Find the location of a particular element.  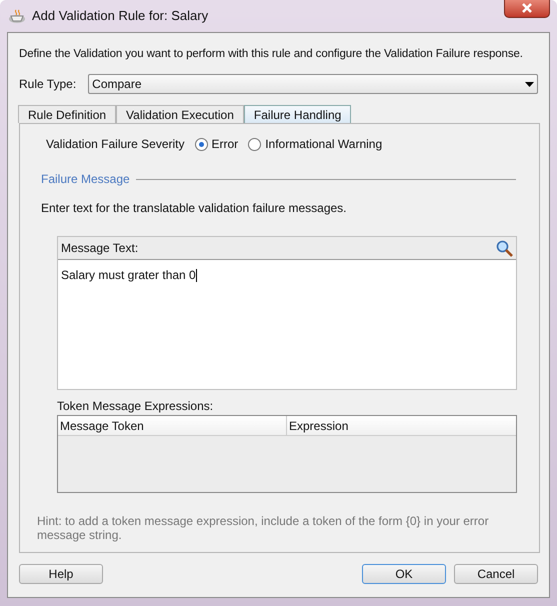

rule-type-label: Rule Type: is located at coordinates (47, 84).